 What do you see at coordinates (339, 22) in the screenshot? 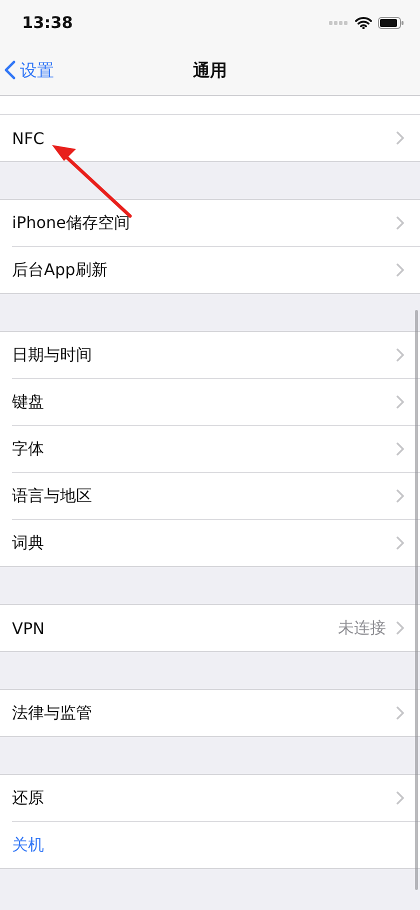
I see `signal-icon` at bounding box center [339, 22].